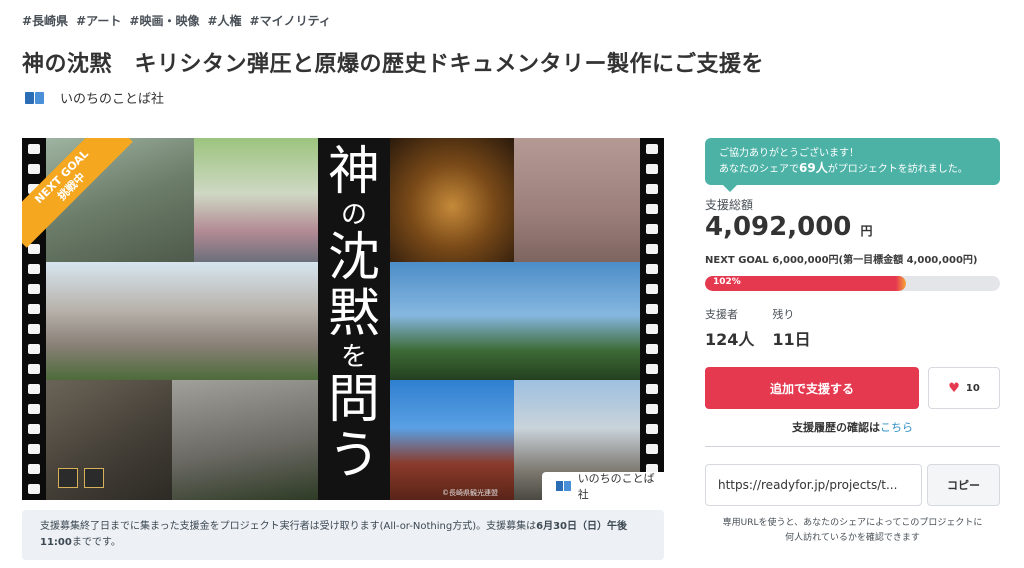  I want to click on tag-list: #長崎県 #アート #映画・映像 #人権 #マイノリティ, so click(176, 20).